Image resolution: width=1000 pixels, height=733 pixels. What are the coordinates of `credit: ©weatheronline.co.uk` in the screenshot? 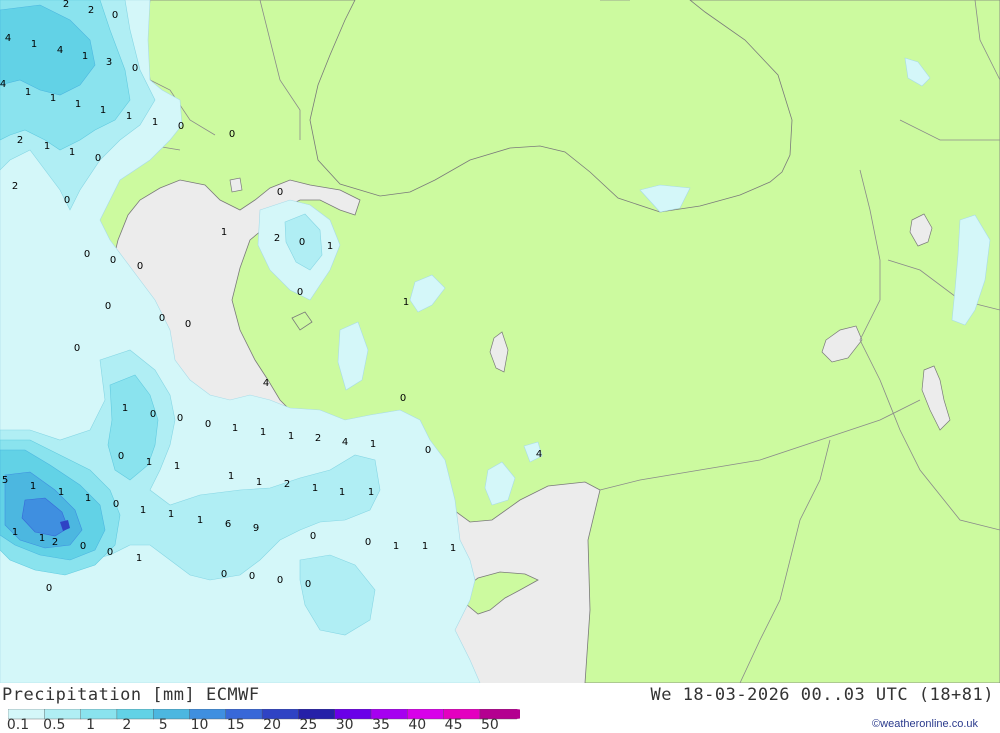 It's located at (925, 724).